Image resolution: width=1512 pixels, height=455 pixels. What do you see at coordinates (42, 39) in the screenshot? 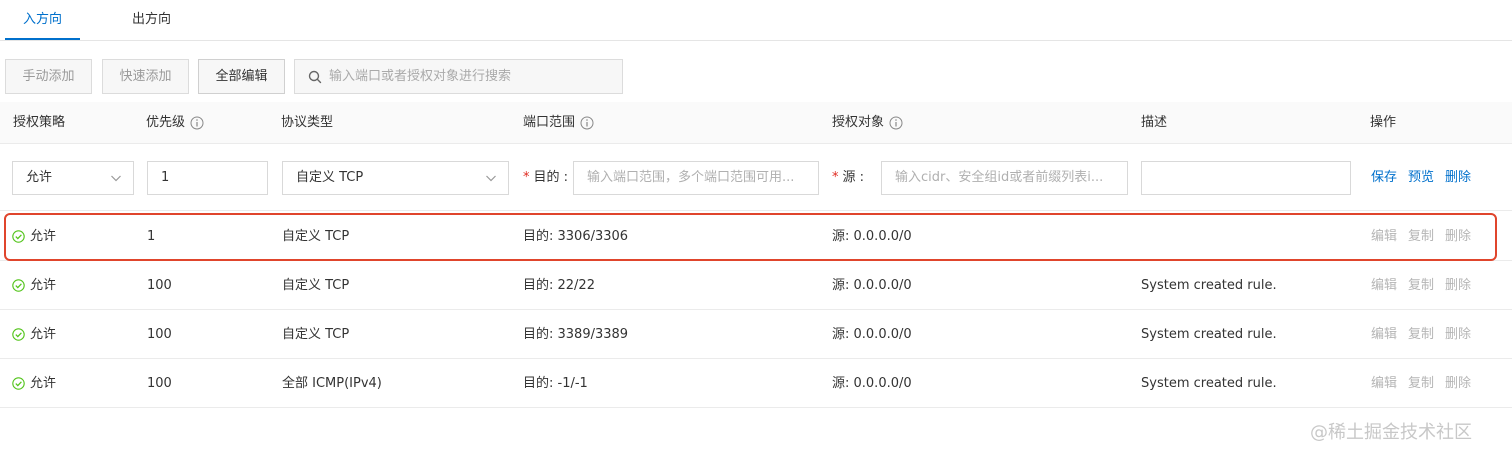
I see `active-tab-indicator` at bounding box center [42, 39].